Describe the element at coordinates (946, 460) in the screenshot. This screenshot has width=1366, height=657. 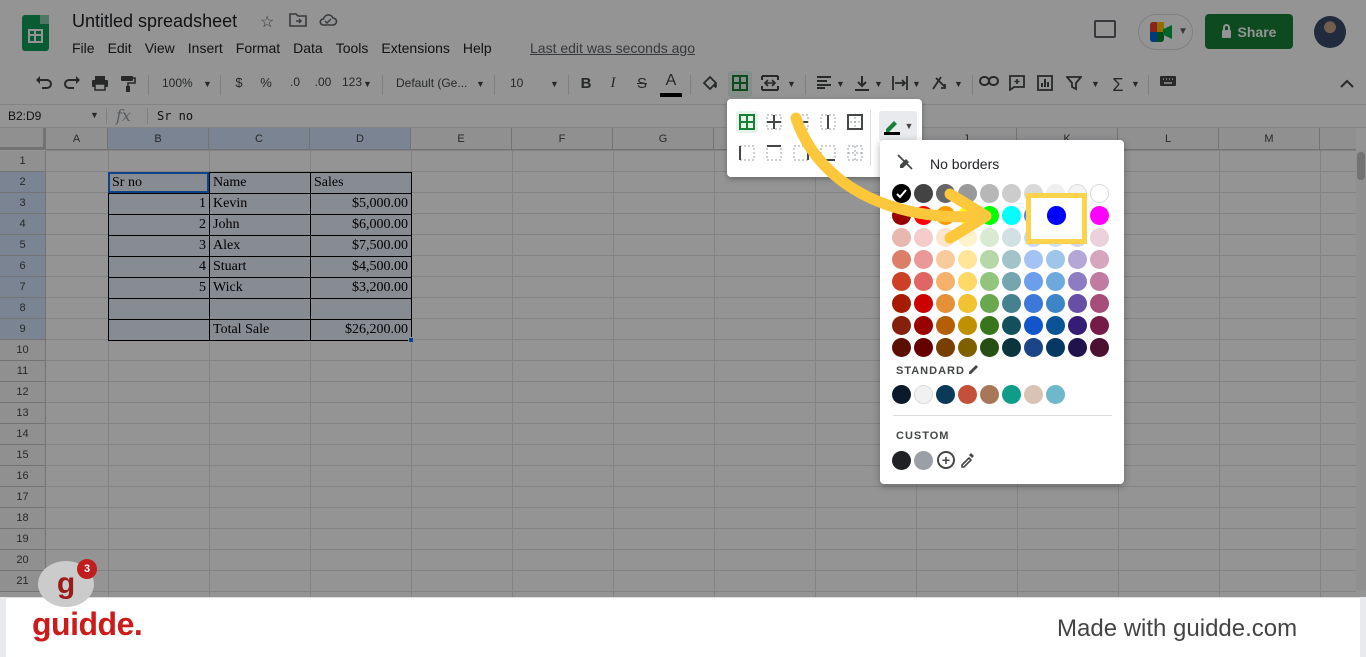
I see `add-custom-color-icon: +` at that location.